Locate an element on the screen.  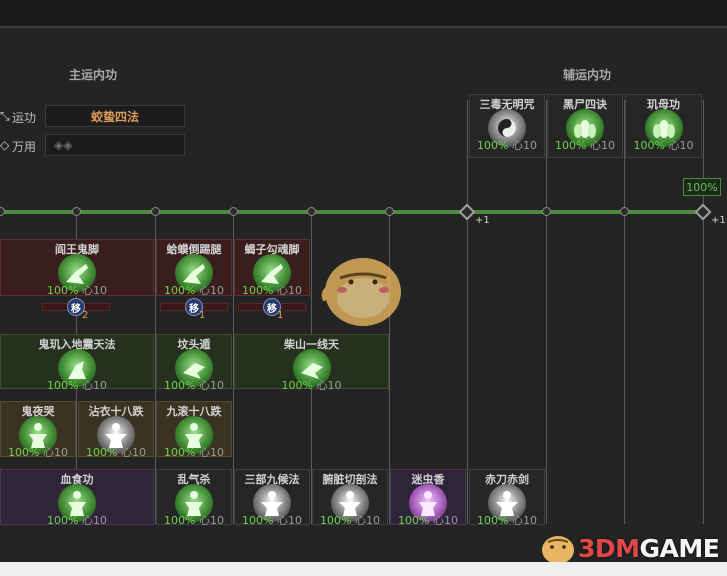
run-value-field: 蛟蛰四法 is located at coordinates (115, 116).